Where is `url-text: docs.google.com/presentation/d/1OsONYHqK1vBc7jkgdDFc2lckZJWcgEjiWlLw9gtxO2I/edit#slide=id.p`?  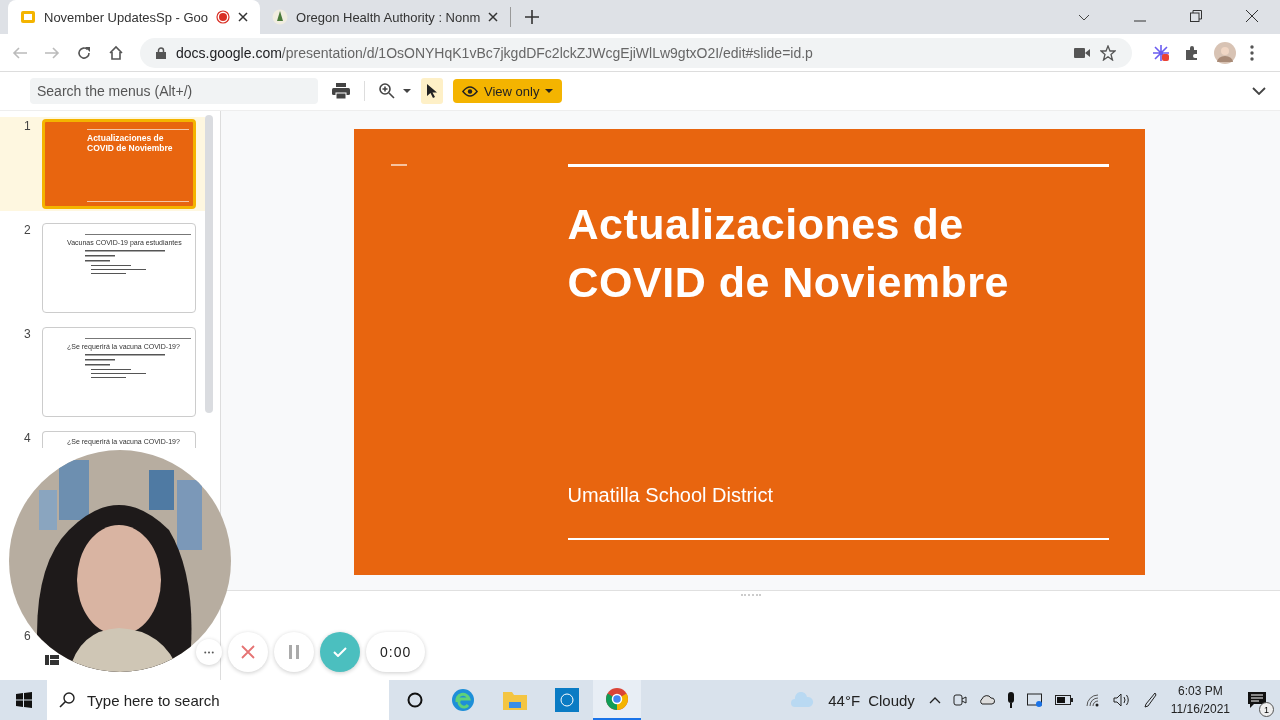
url-text: docs.google.com/presentation/d/1OsONYHqK1vBc7jkgdDFc2lckZJWcgEjiWlLw9gtxO2I/edit#slide=id.p is located at coordinates (494, 52).